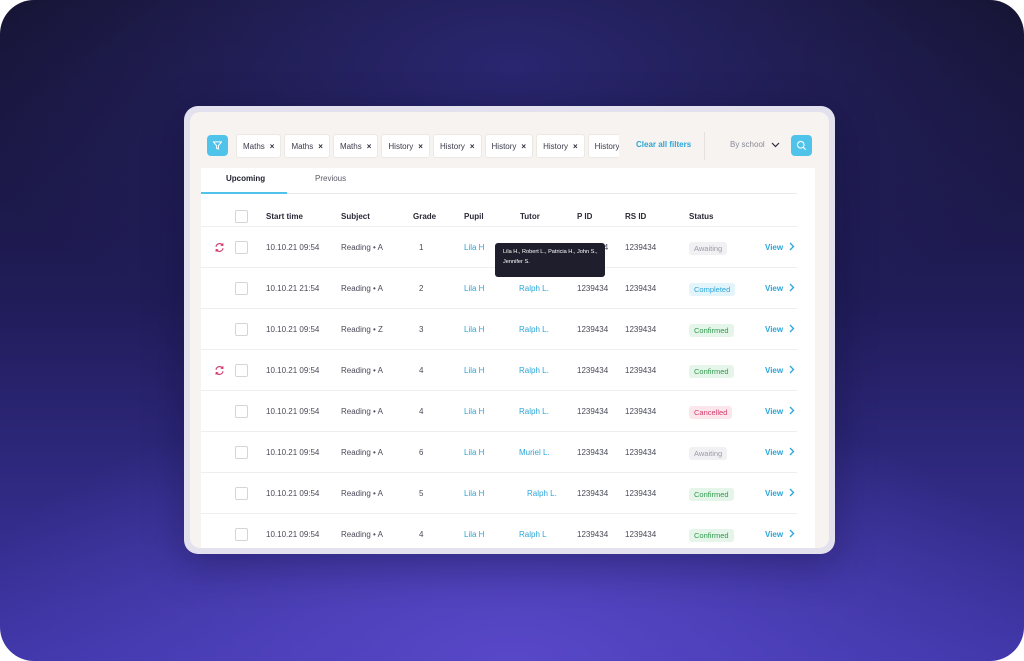 The image size is (1024, 661). Describe the element at coordinates (241, 216) in the screenshot. I see `select-all-checkbox` at that location.